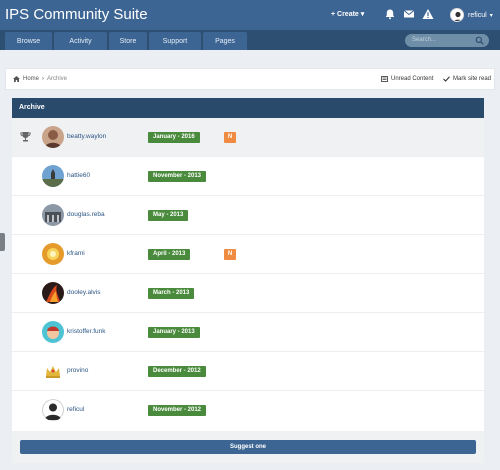  I want to click on date-badge: April - 2013, so click(169, 254).